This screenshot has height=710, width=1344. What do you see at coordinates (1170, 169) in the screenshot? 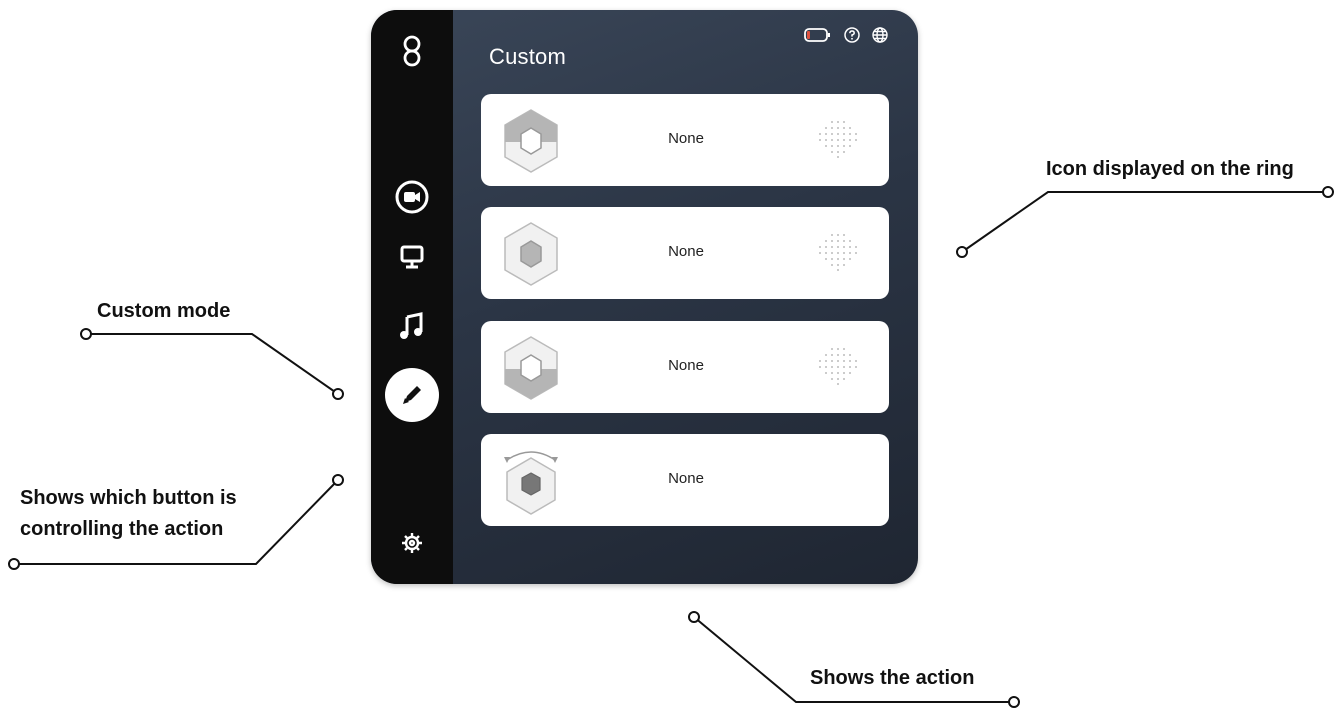
I see `callout-icon-ring: Icon displayed on the ring` at bounding box center [1170, 169].